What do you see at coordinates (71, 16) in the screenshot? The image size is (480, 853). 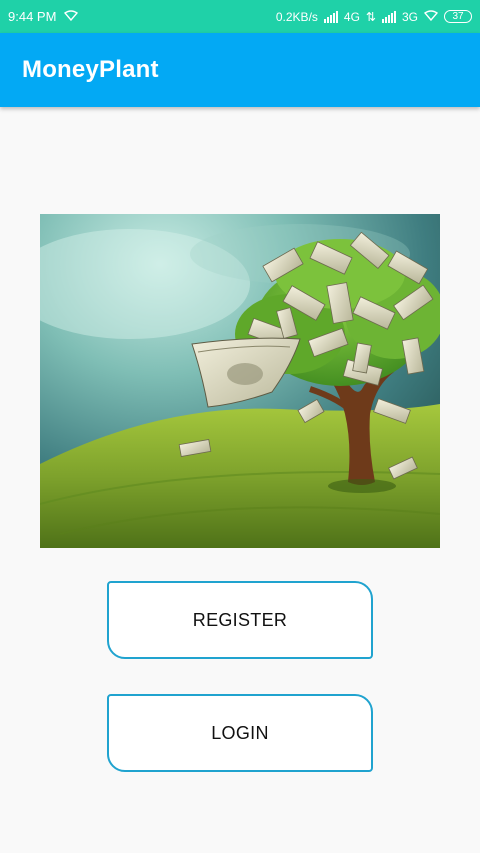 I see `wifi-icon` at bounding box center [71, 16].